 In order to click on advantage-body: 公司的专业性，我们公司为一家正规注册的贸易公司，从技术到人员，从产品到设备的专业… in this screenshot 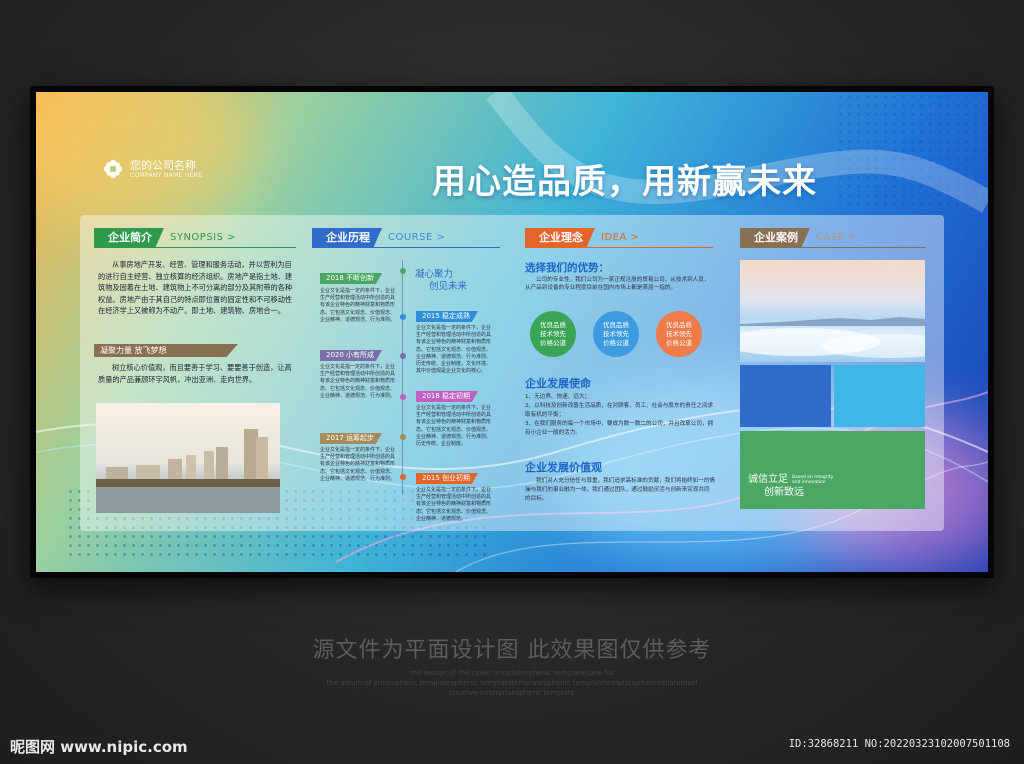, I will do `click(617, 284)`.